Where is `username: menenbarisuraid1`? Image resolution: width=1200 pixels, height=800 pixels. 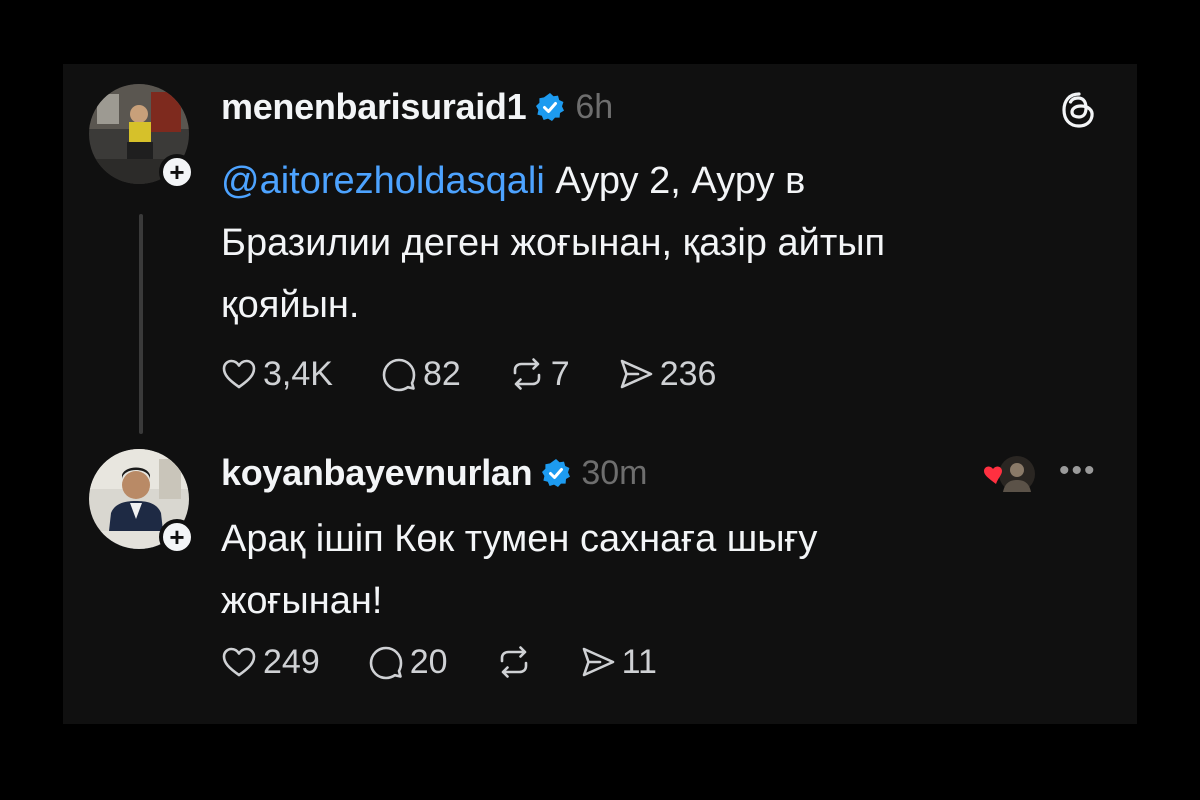 username: menenbarisuraid1 is located at coordinates (374, 107).